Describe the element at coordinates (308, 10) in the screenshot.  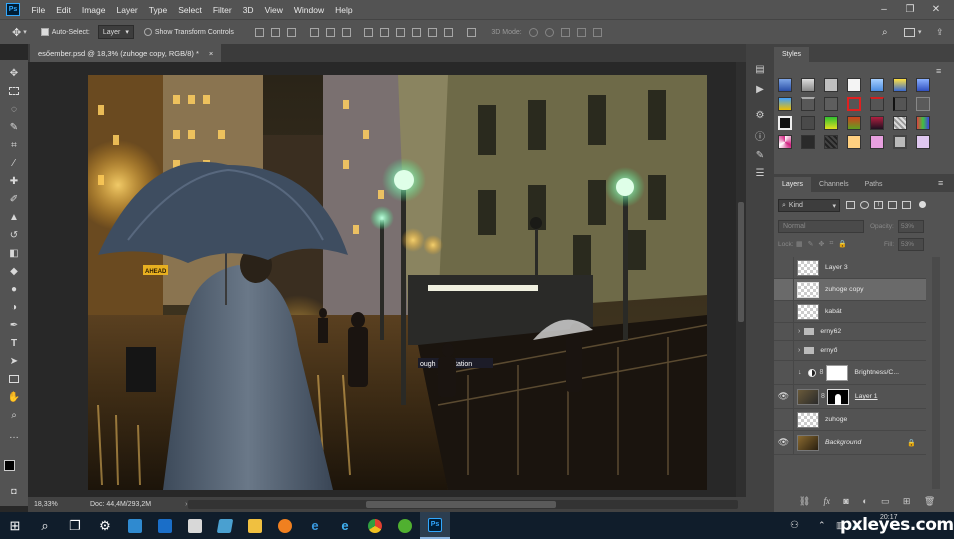
I see `menu-window: Window` at that location.